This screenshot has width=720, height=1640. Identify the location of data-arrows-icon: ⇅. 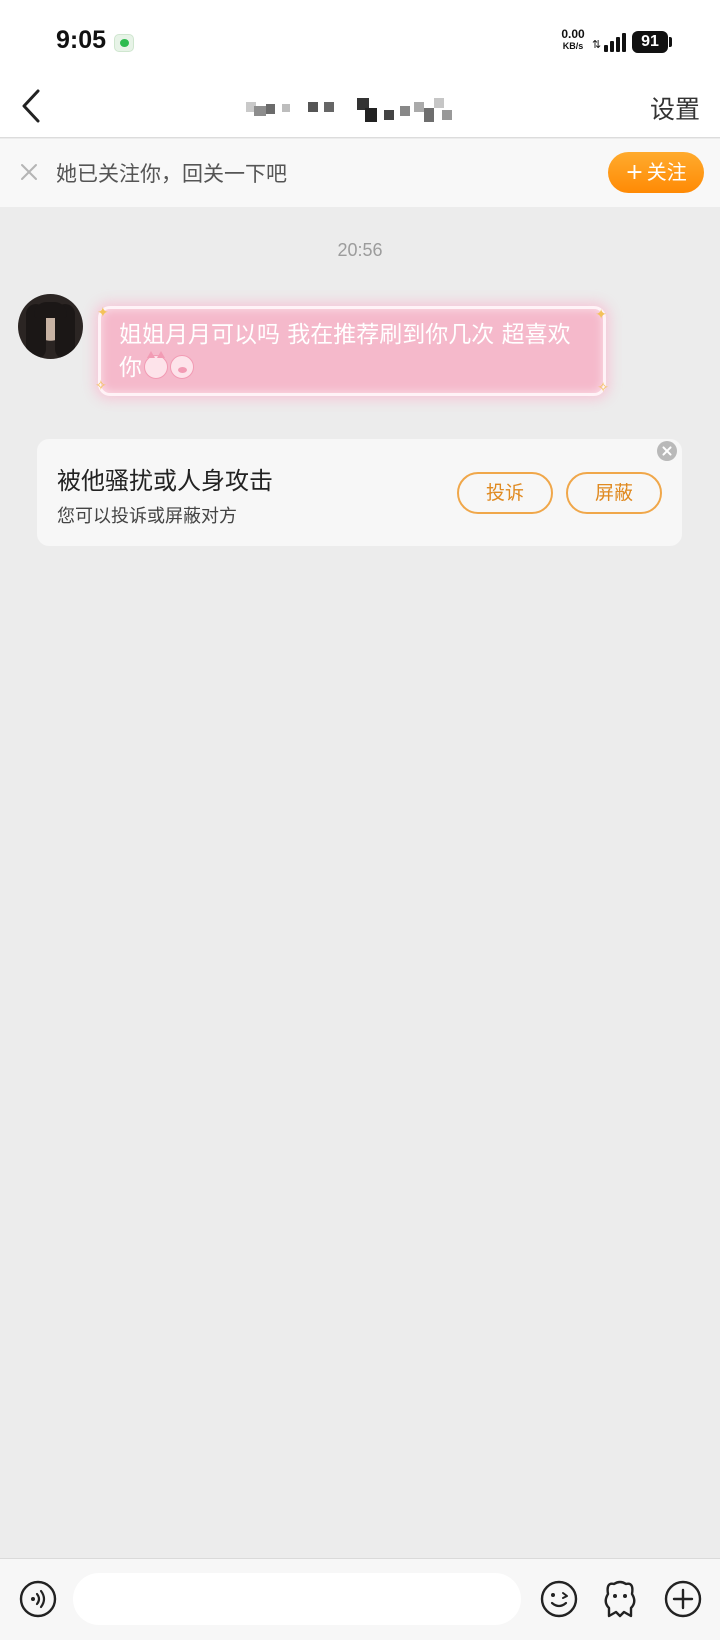
(597, 44).